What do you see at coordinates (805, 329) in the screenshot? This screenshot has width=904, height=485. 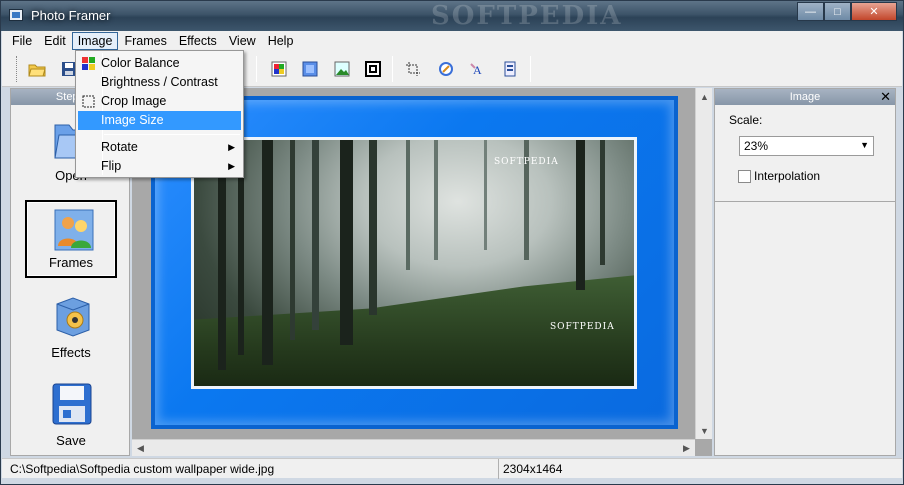 I see `image-panel-body` at bounding box center [805, 329].